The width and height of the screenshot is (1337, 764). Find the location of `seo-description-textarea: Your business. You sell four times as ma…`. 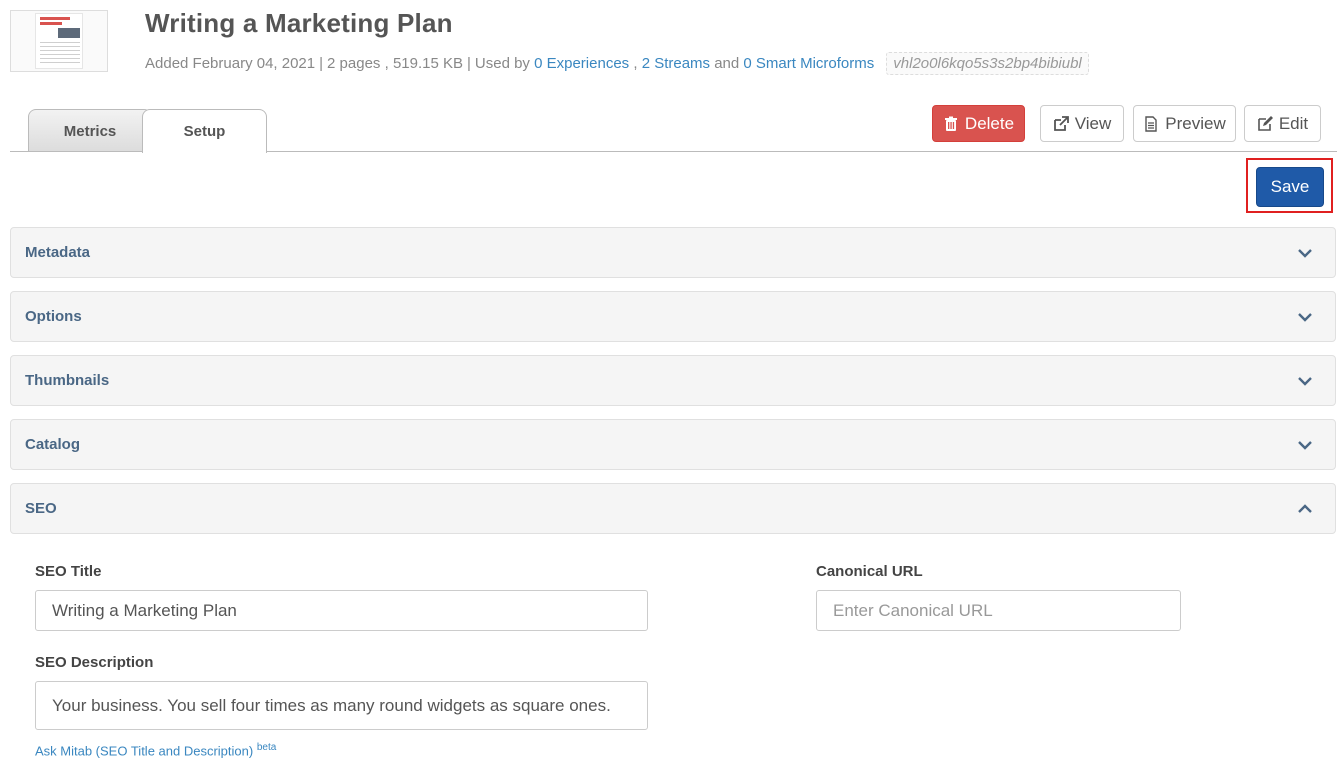

seo-description-textarea: Your business. You sell four times as ma… is located at coordinates (341, 705).